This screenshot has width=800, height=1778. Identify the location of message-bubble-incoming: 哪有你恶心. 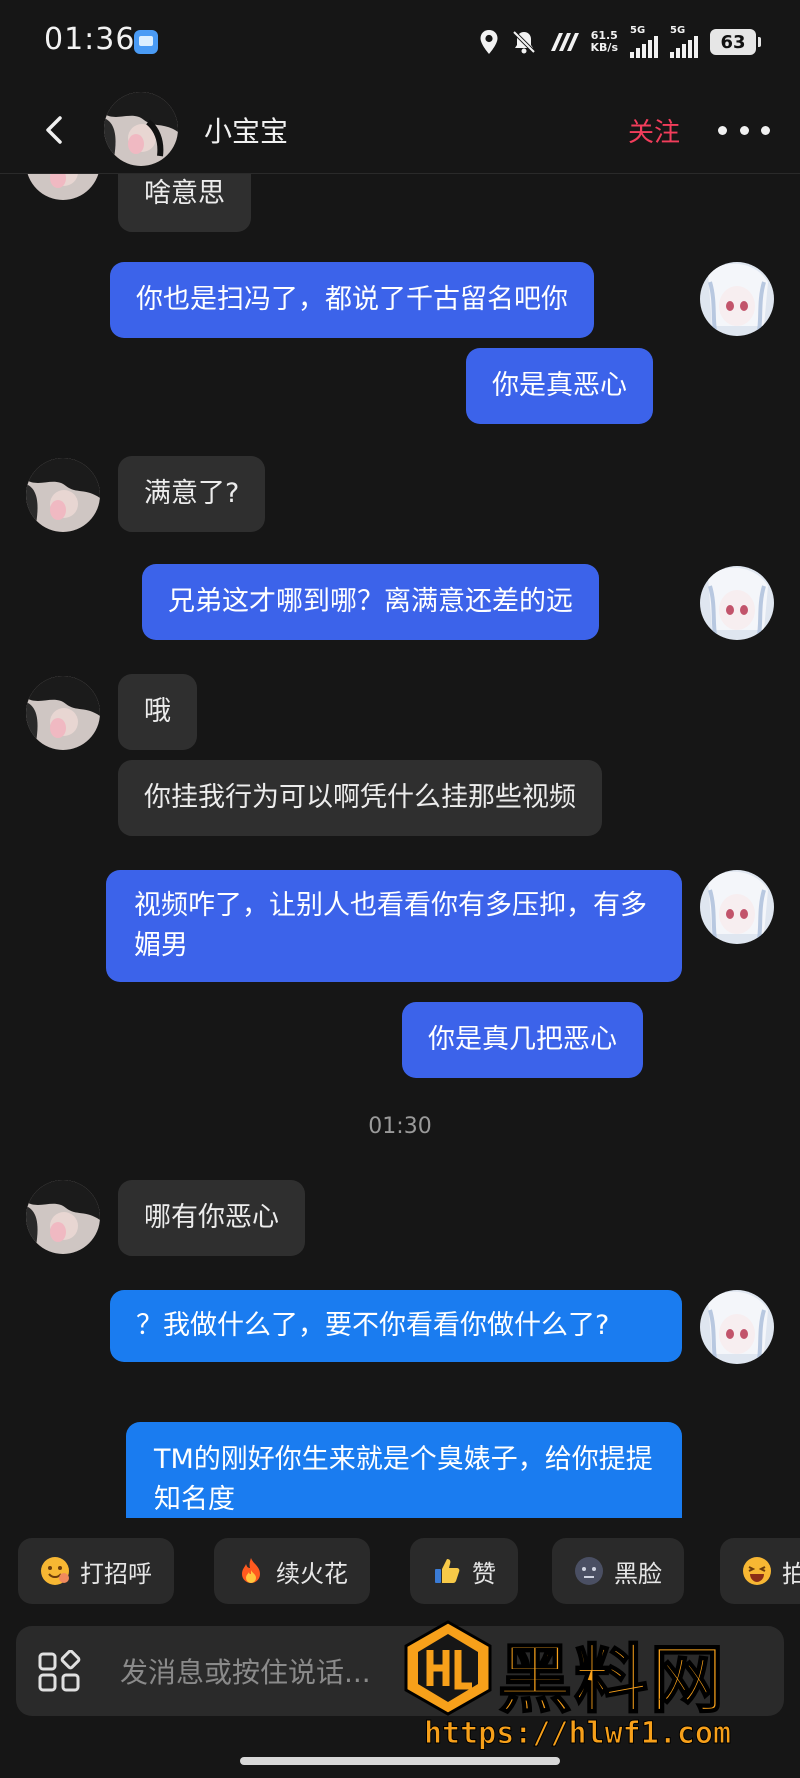
(211, 1218).